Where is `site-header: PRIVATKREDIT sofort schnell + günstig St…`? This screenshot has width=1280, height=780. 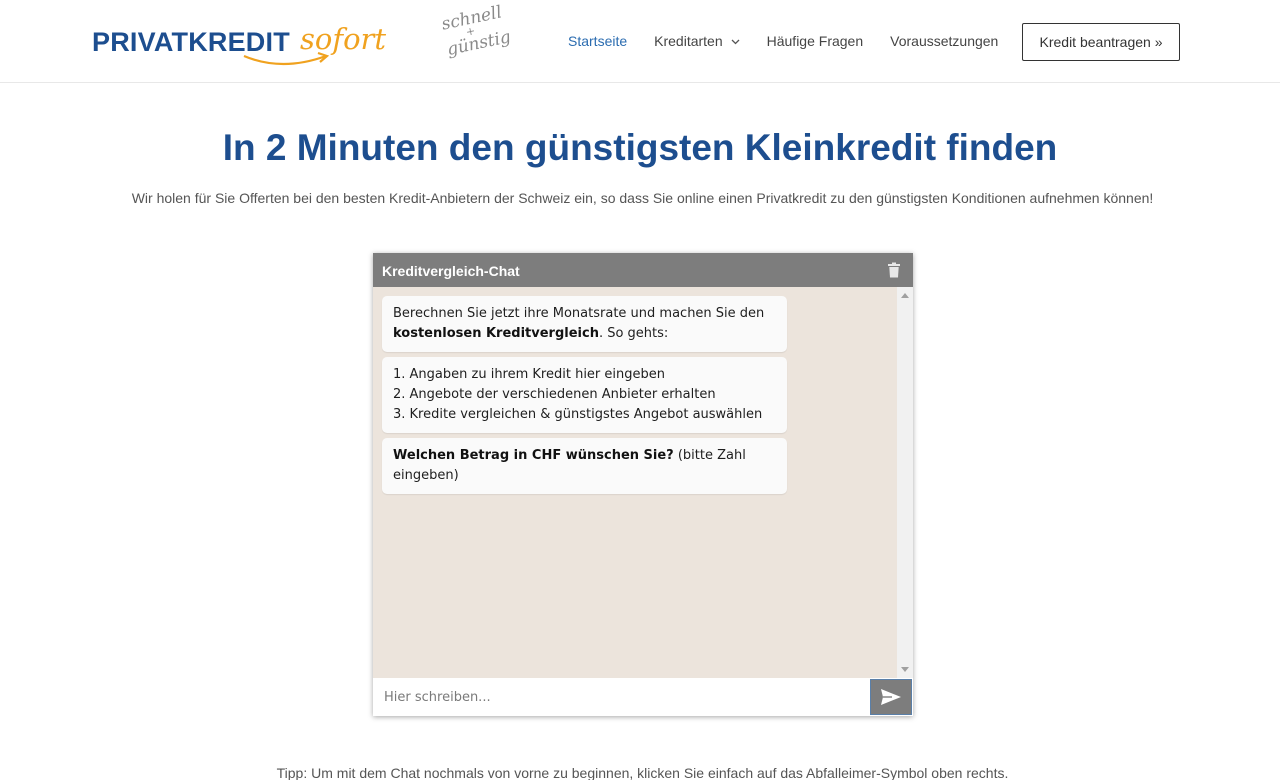
site-header: PRIVATKREDIT sofort schnell + günstig St… is located at coordinates (640, 41).